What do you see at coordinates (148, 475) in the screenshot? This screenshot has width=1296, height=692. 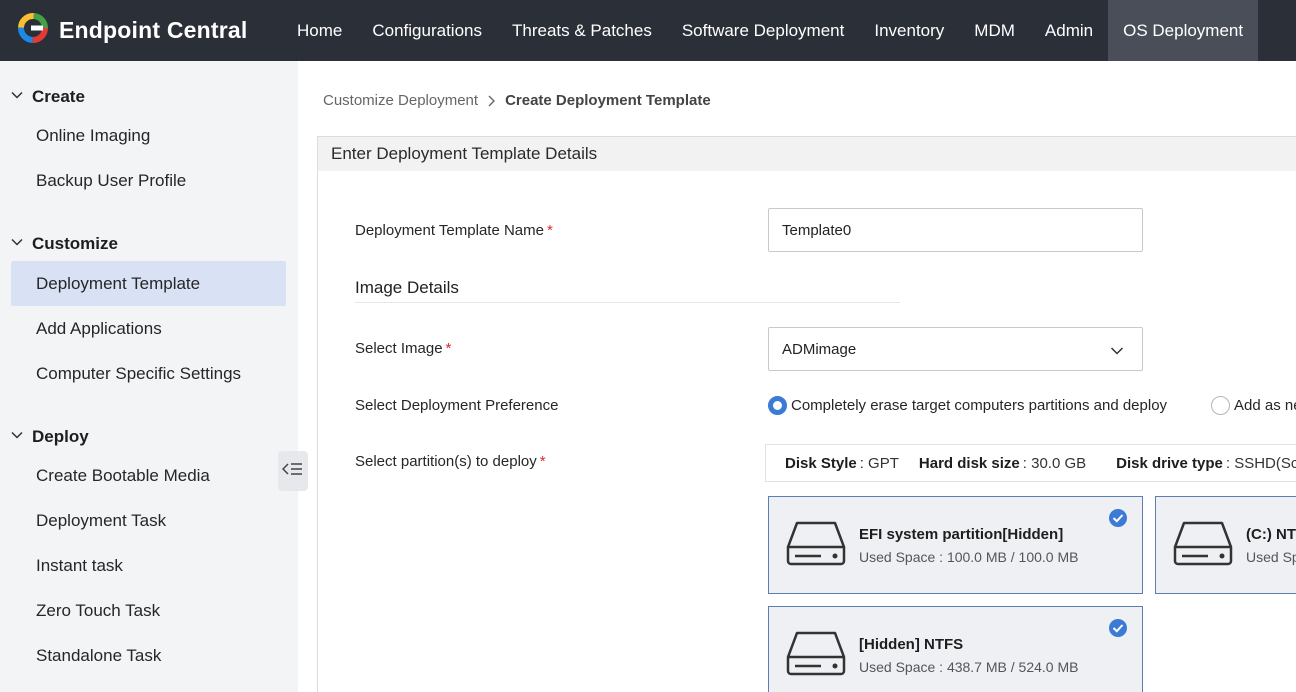 I see `sidebar-item-create-bootable-media: Create Bootable Media` at bounding box center [148, 475].